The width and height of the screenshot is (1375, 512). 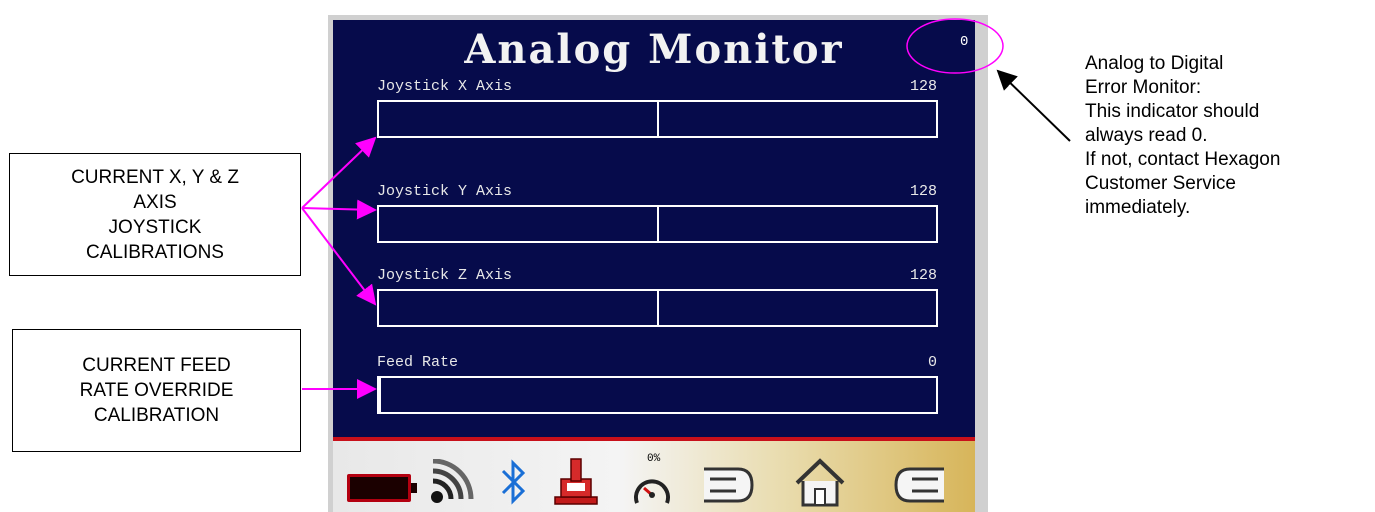 What do you see at coordinates (1033, 105) in the screenshot?
I see `error-note-arrow` at bounding box center [1033, 105].